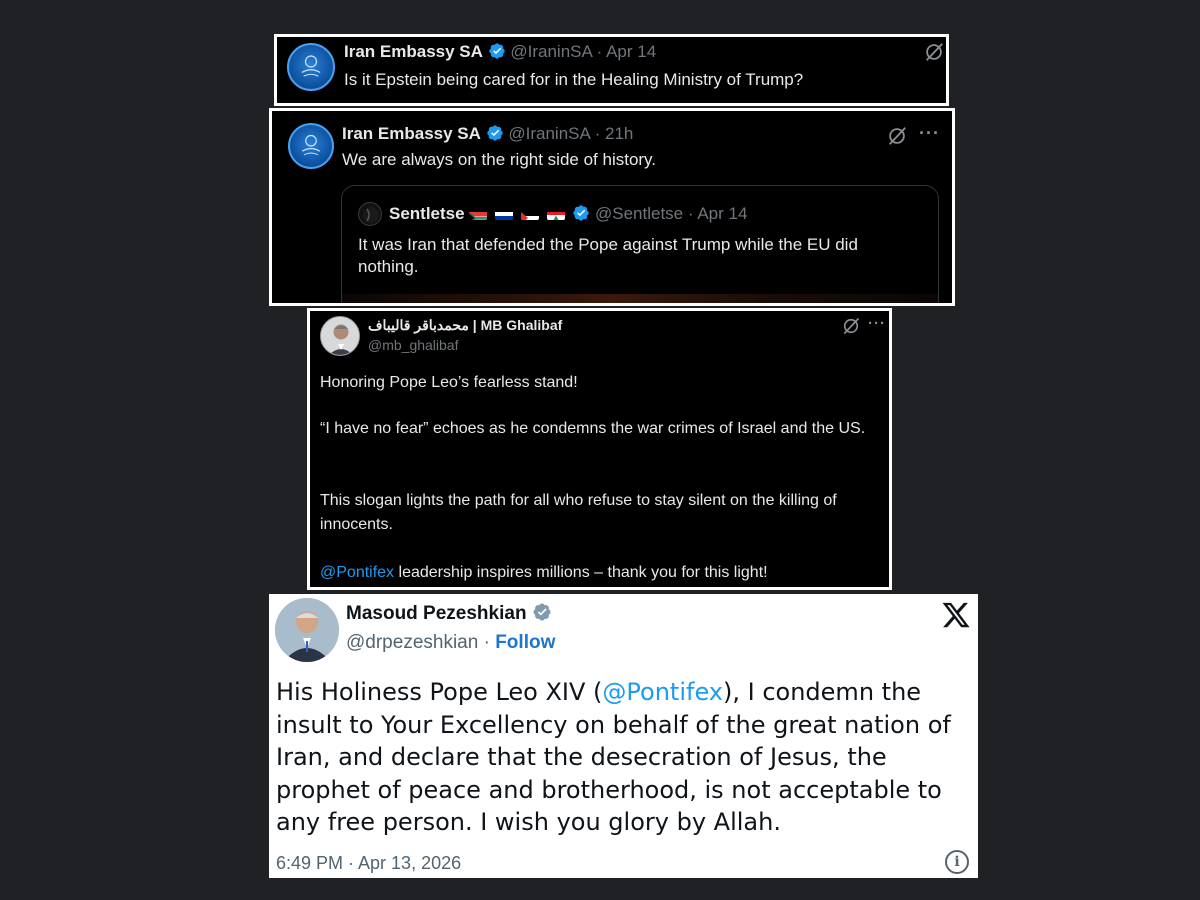 Image resolution: width=1200 pixels, height=900 pixels. Describe the element at coordinates (627, 51) in the screenshot. I see `tweet-date: · Apr 14` at that location.